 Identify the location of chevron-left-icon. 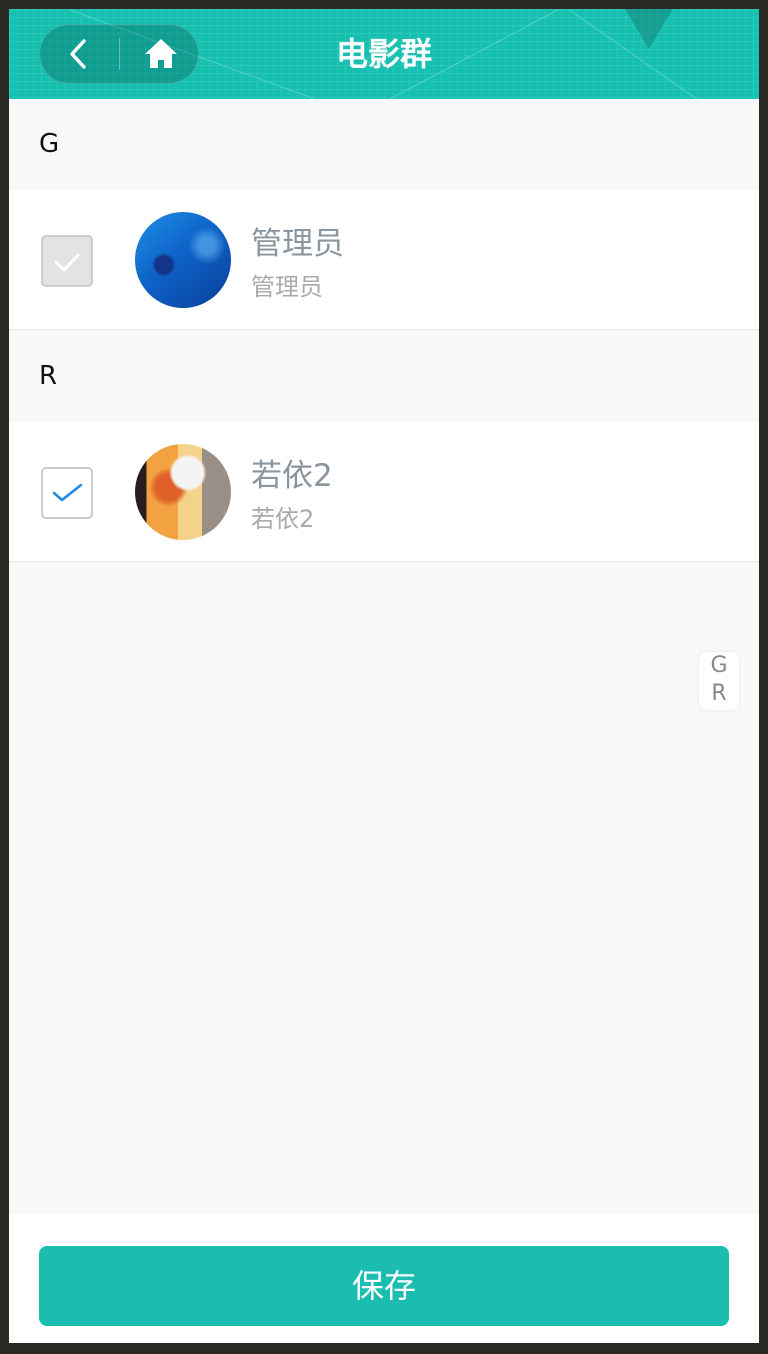
(78, 54).